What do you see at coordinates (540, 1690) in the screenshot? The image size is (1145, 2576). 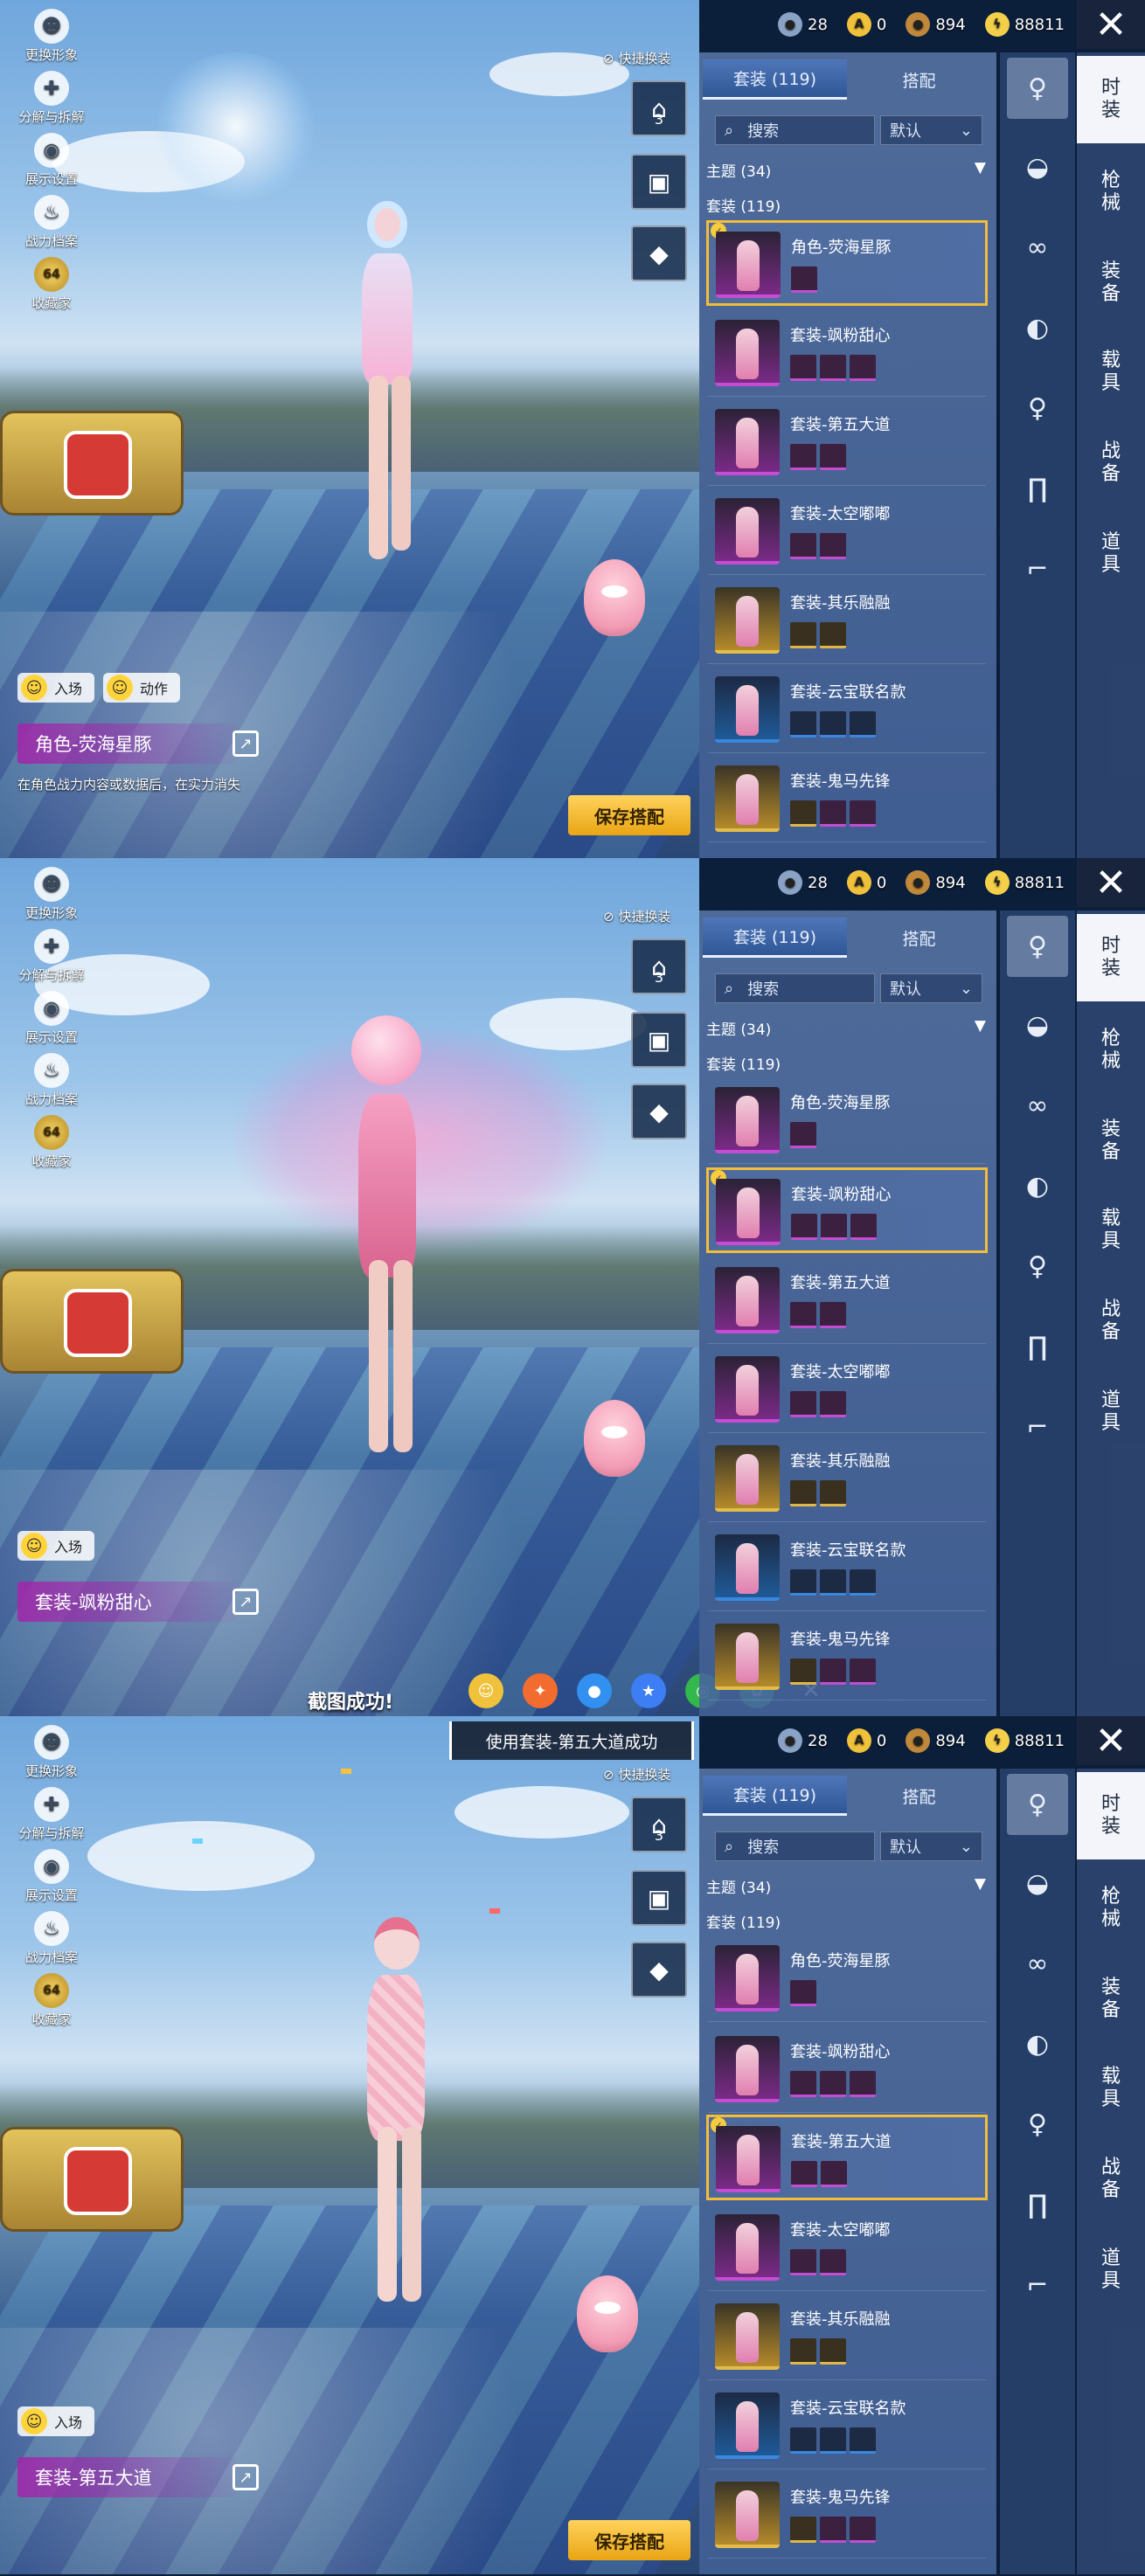 I see `app-share-icon: ✦` at bounding box center [540, 1690].